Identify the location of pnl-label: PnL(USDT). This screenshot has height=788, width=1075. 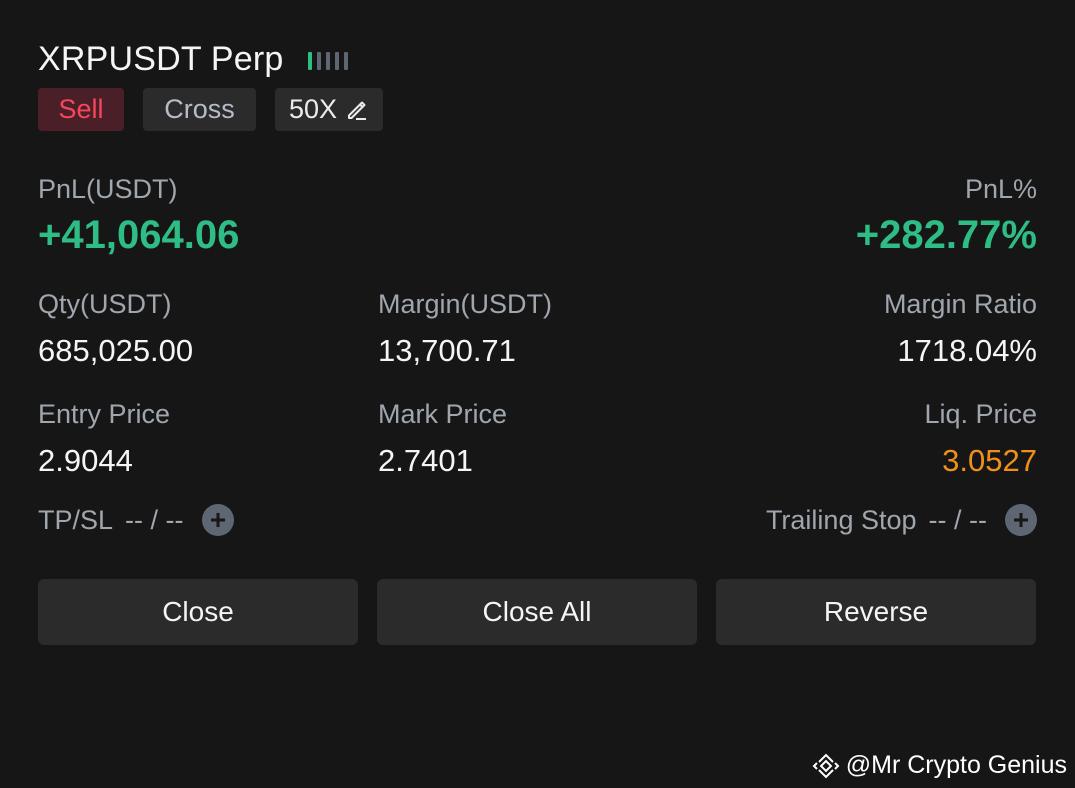
(108, 189).